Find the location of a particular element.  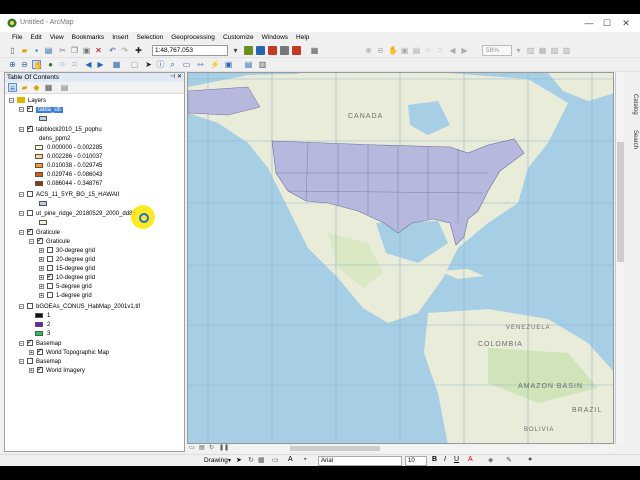

toc-grid-20: +20-degree grid is located at coordinates (67, 260).